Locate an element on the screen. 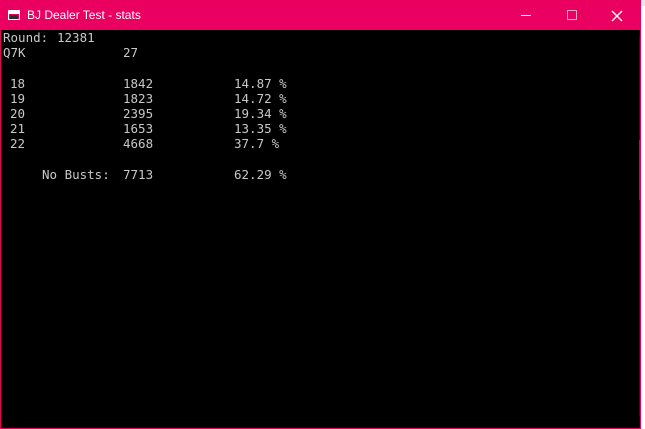 This screenshot has height=429, width=645. minimize-icon is located at coordinates (526, 15).